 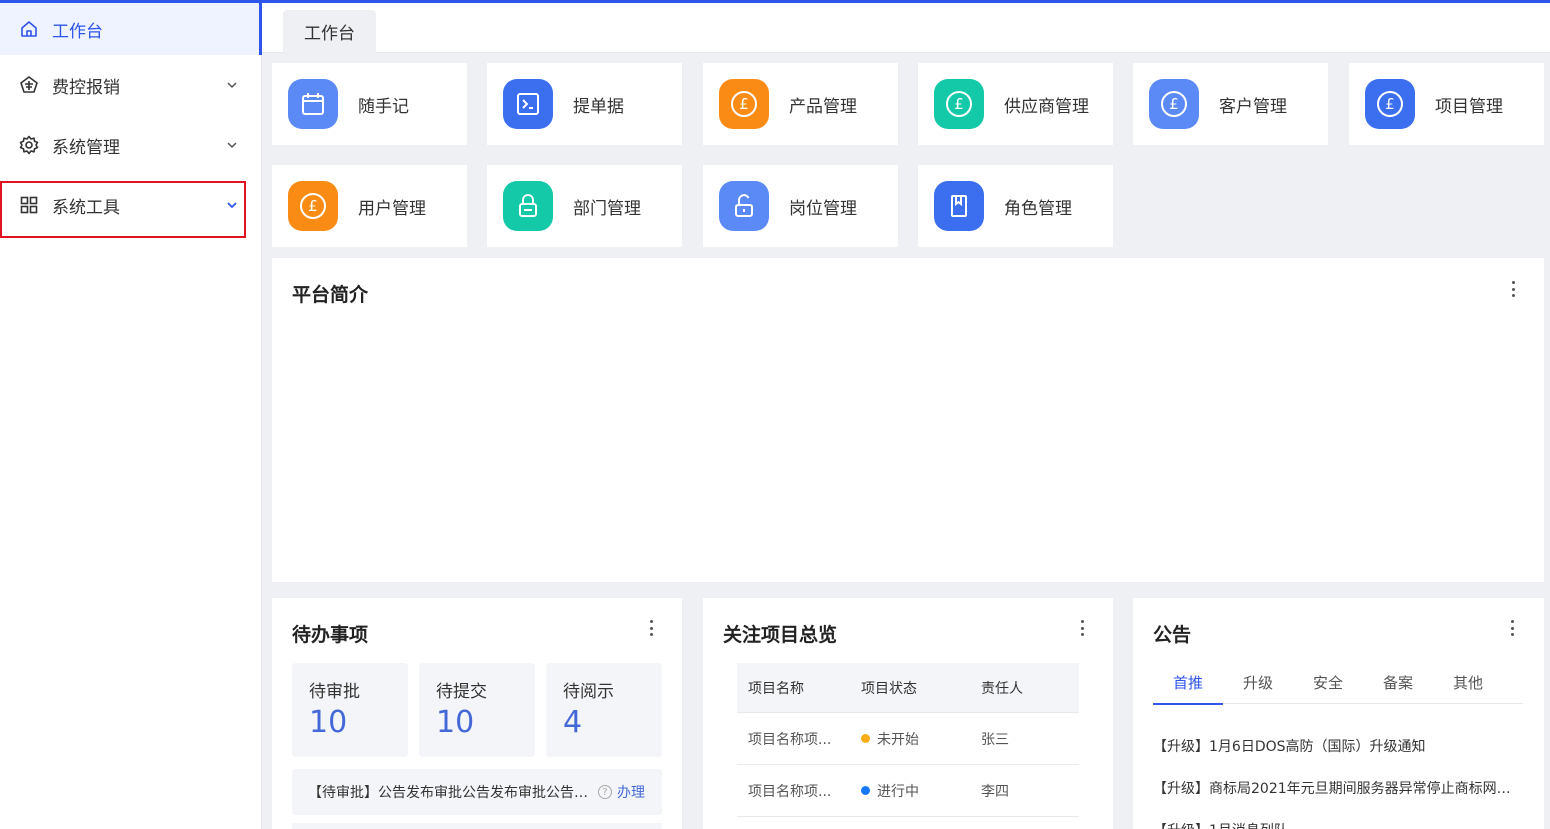 I want to click on project-status: 进行中, so click(x=890, y=791).